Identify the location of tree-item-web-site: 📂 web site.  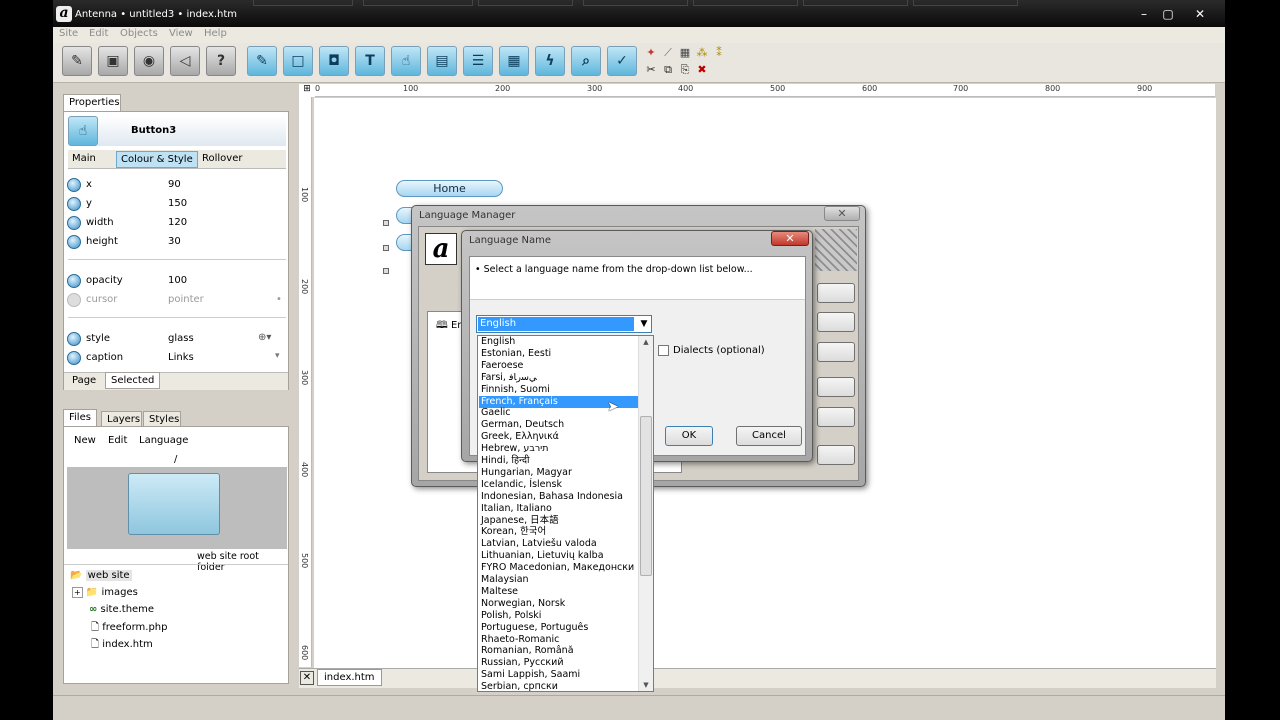
(101, 578).